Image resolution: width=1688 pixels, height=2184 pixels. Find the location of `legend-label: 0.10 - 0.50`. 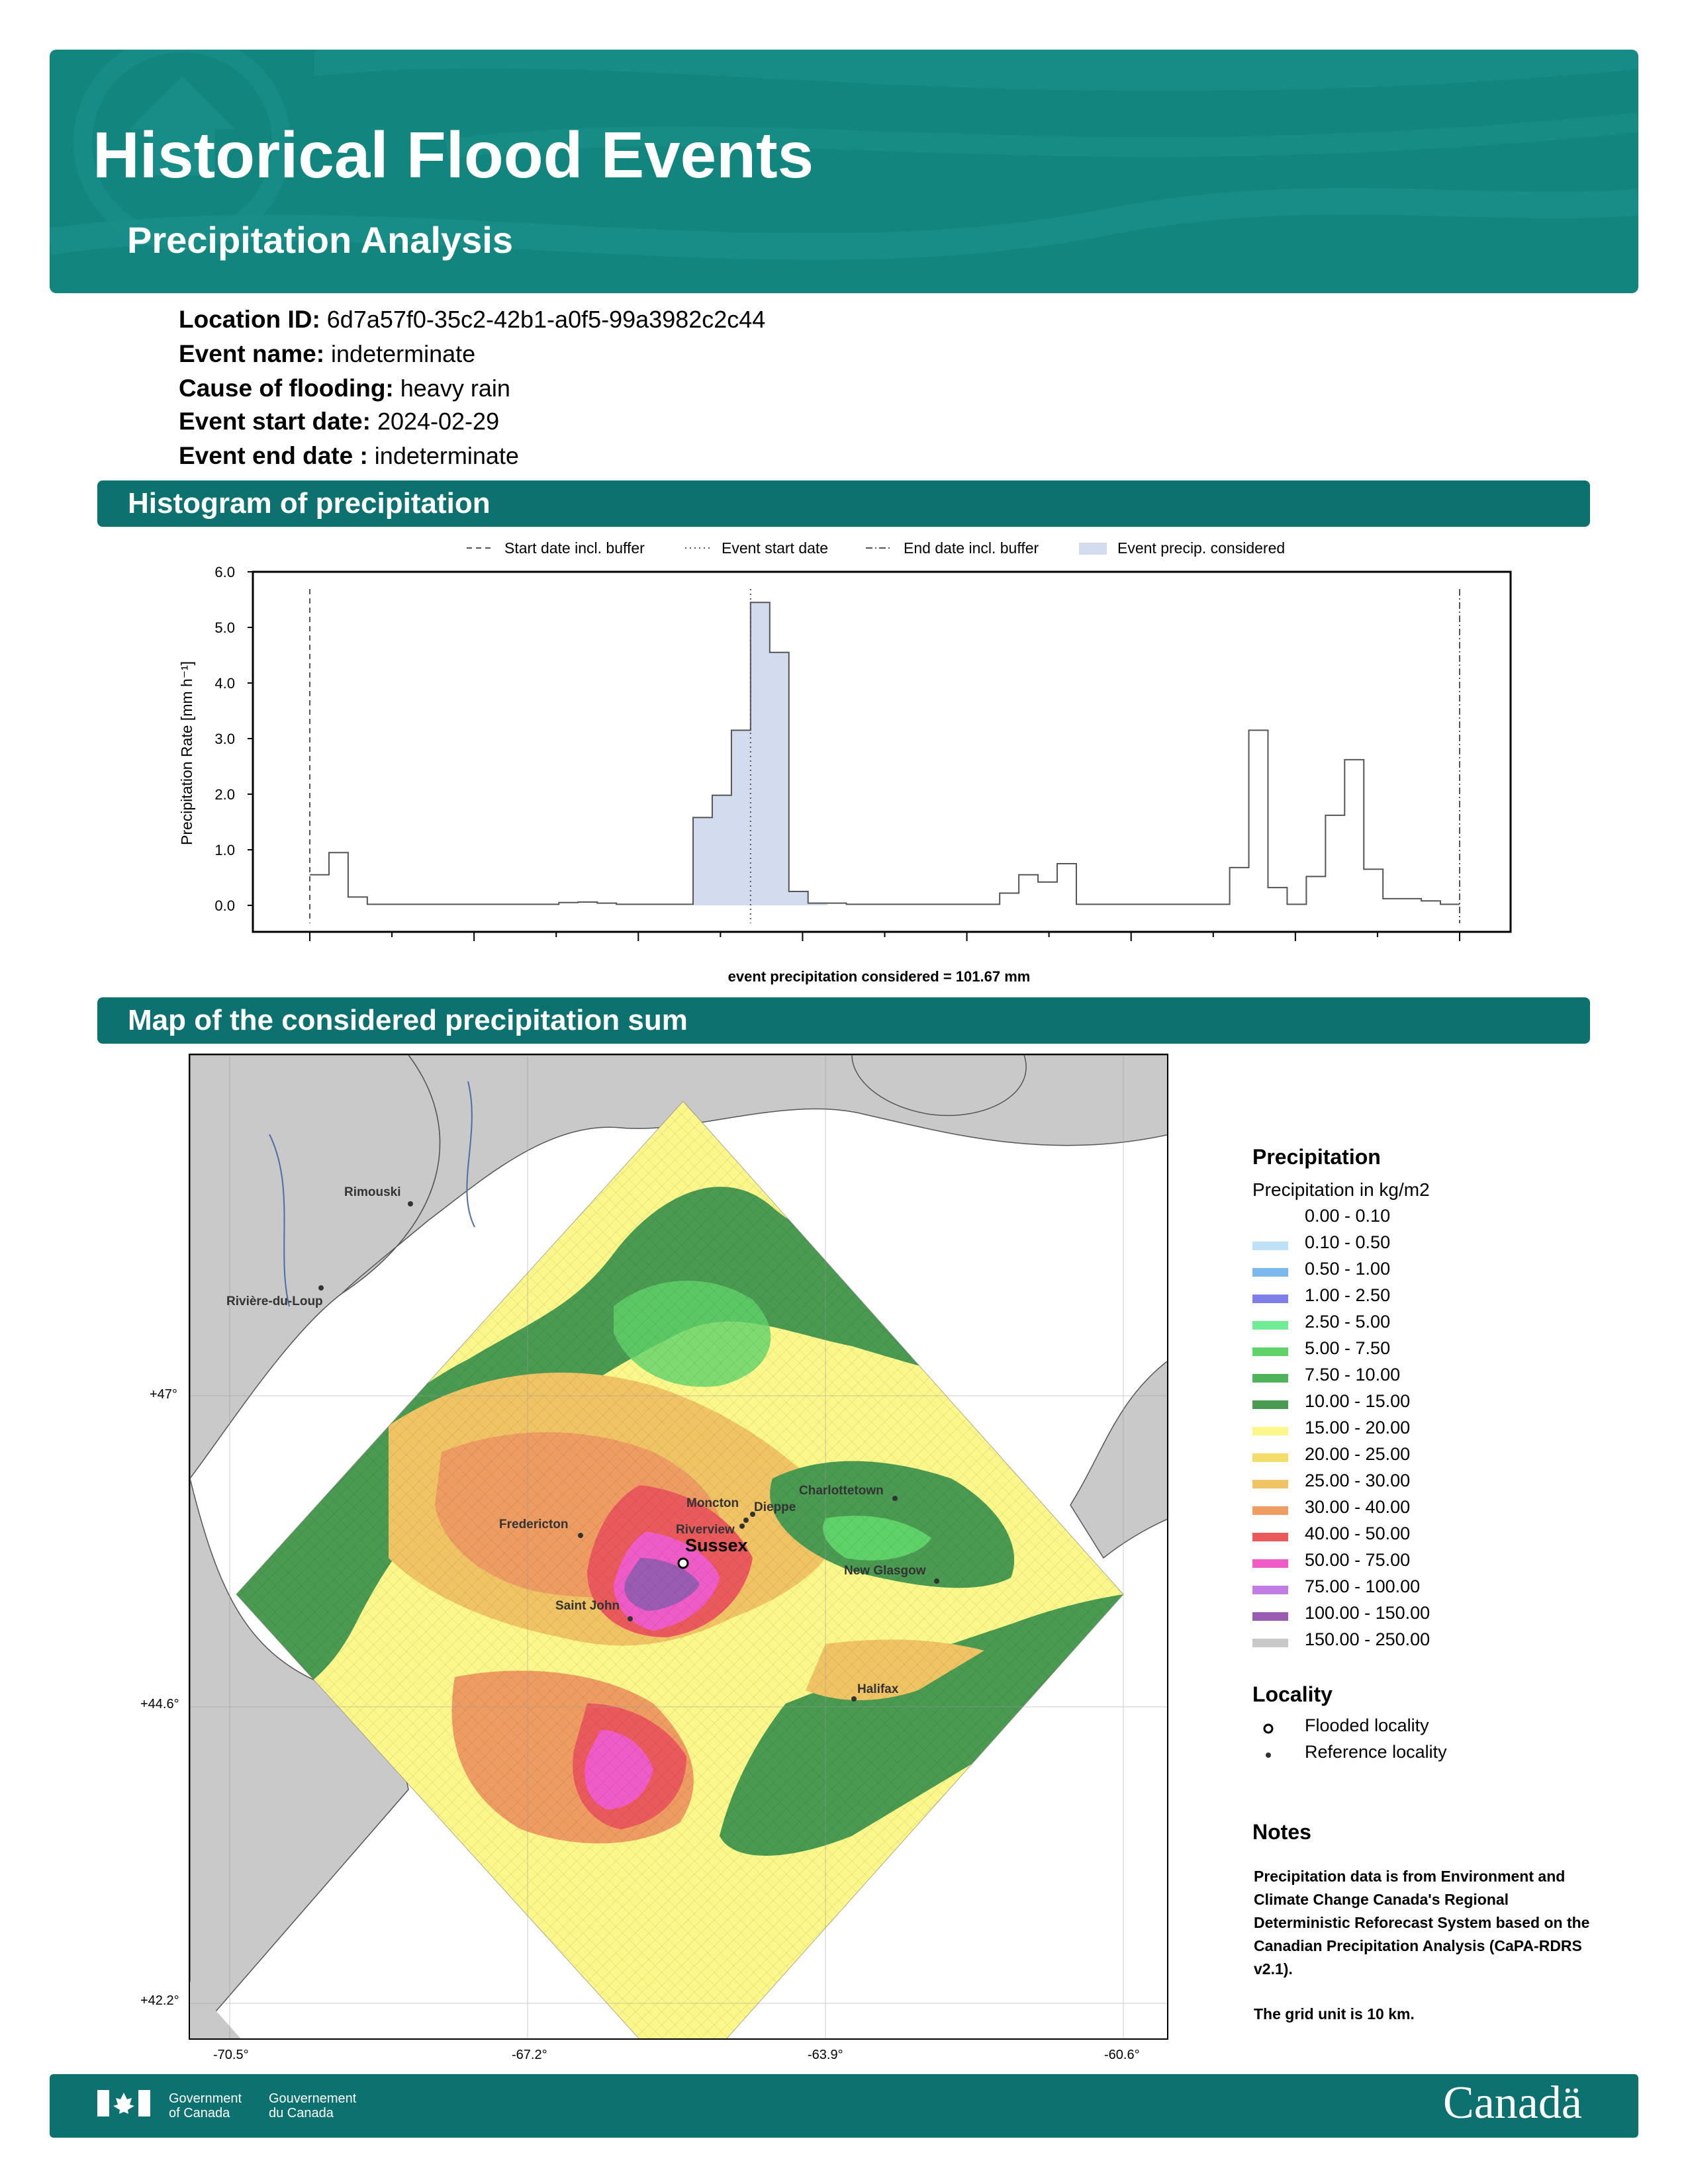

legend-label: 0.10 - 0.50 is located at coordinates (1348, 1242).